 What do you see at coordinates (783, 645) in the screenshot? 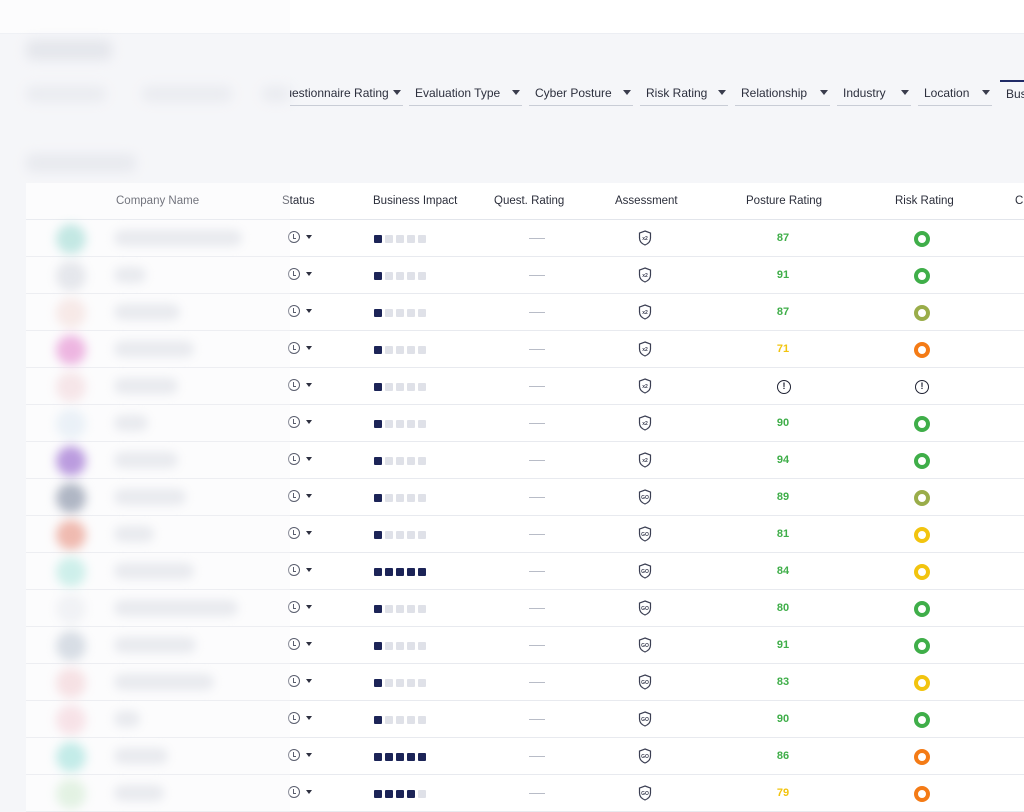
I see `posture-rating-value: 91` at bounding box center [783, 645].